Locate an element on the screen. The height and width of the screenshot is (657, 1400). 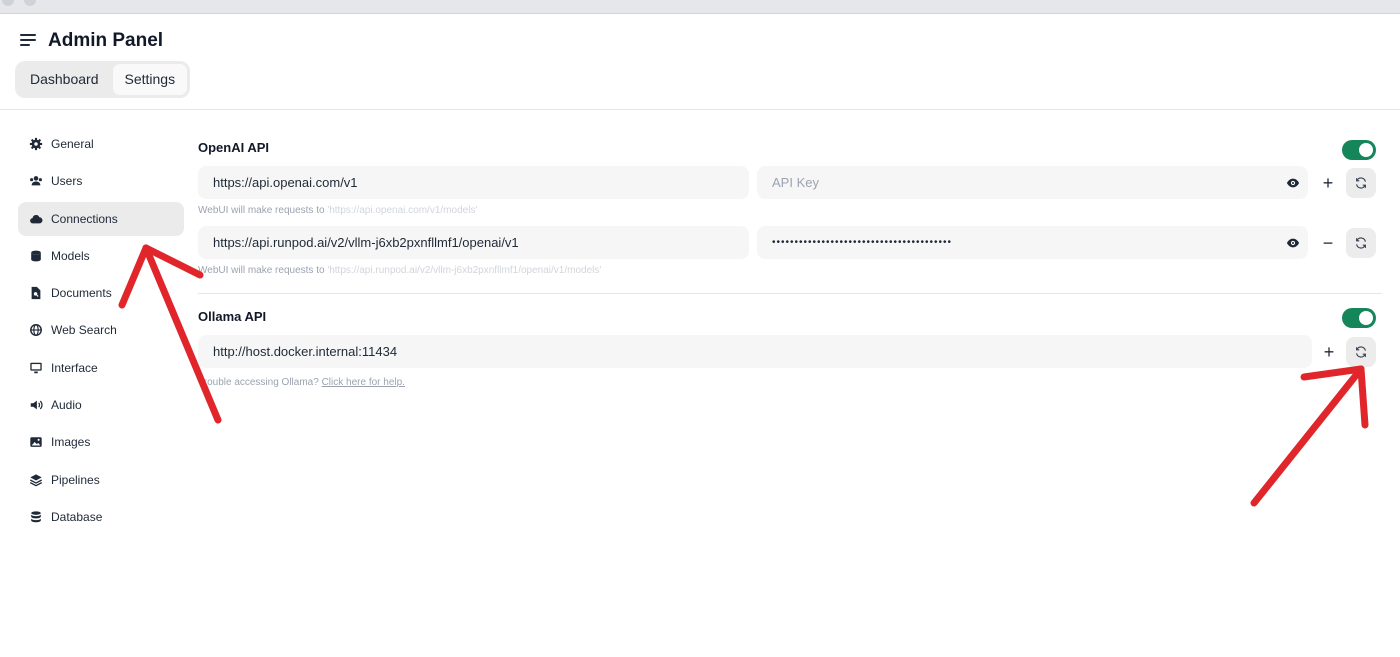
sidebar-item-documents: Documents is located at coordinates (101, 293).